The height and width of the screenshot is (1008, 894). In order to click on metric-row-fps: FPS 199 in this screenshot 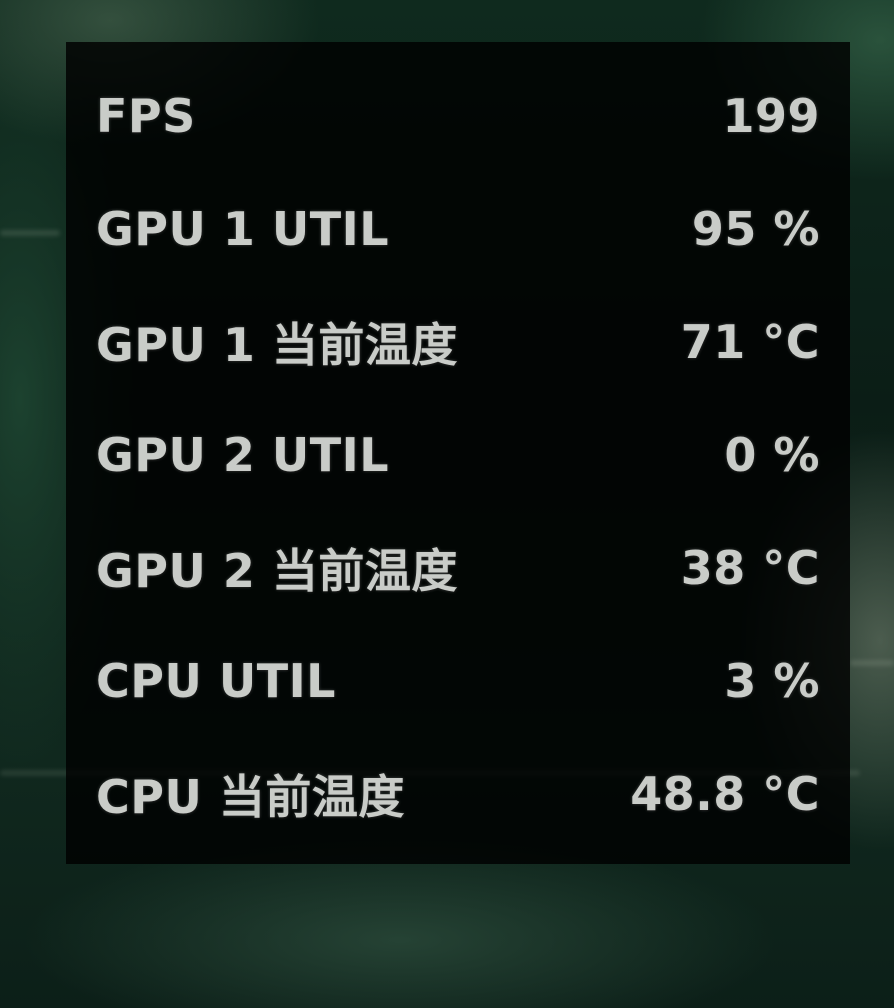, I will do `click(458, 116)`.